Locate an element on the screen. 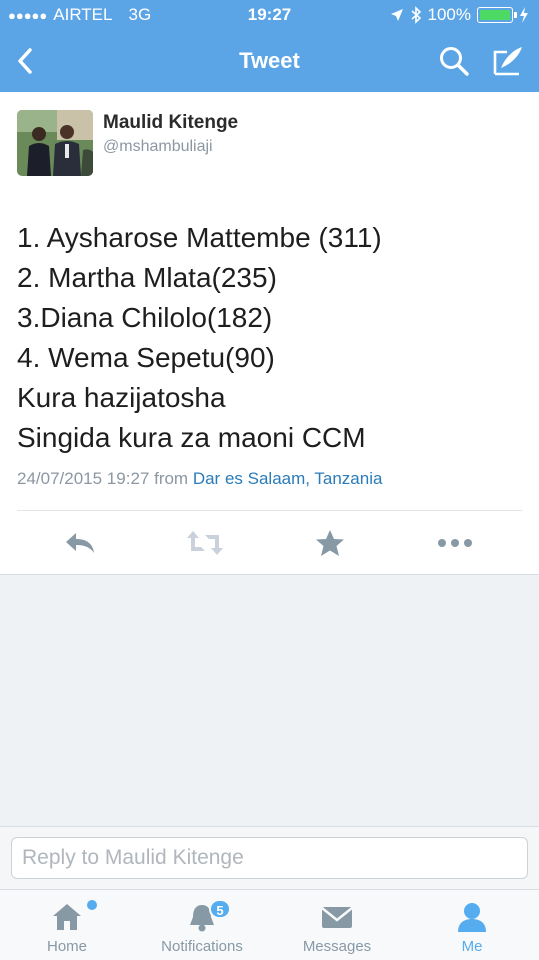  tweet-line: Singida kura za maoni CCM is located at coordinates (191, 437).